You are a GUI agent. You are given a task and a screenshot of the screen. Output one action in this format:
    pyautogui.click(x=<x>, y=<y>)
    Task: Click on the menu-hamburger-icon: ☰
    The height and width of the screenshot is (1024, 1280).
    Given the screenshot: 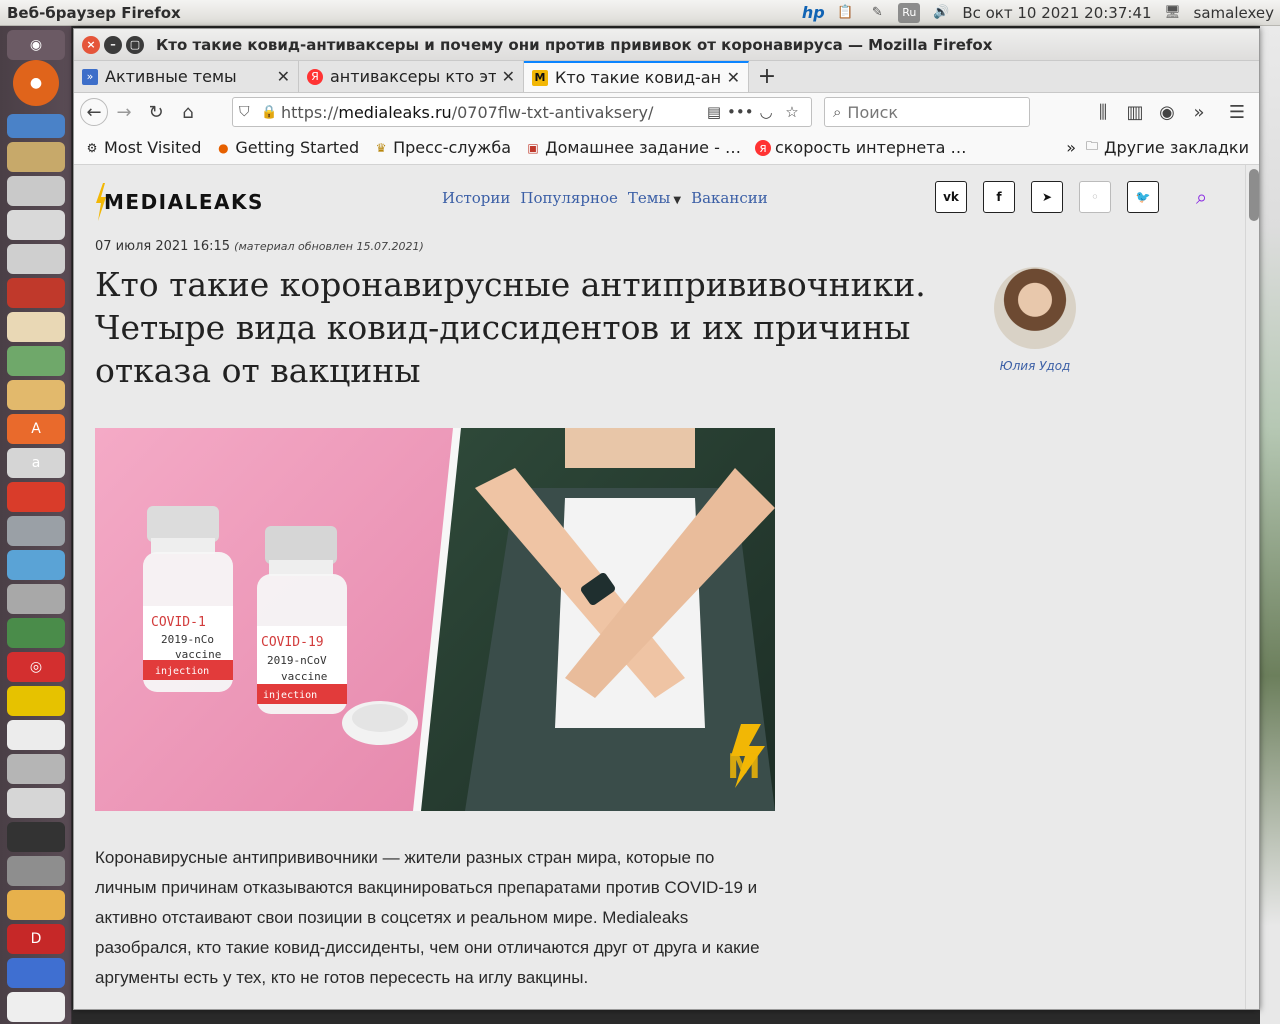 What is the action you would take?
    pyautogui.click(x=1237, y=112)
    